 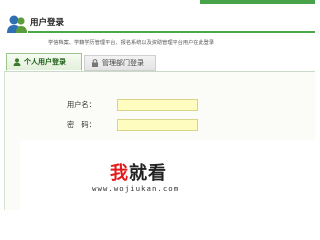 What do you see at coordinates (81, 124) in the screenshot?
I see `password-label: 密 码：` at bounding box center [81, 124].